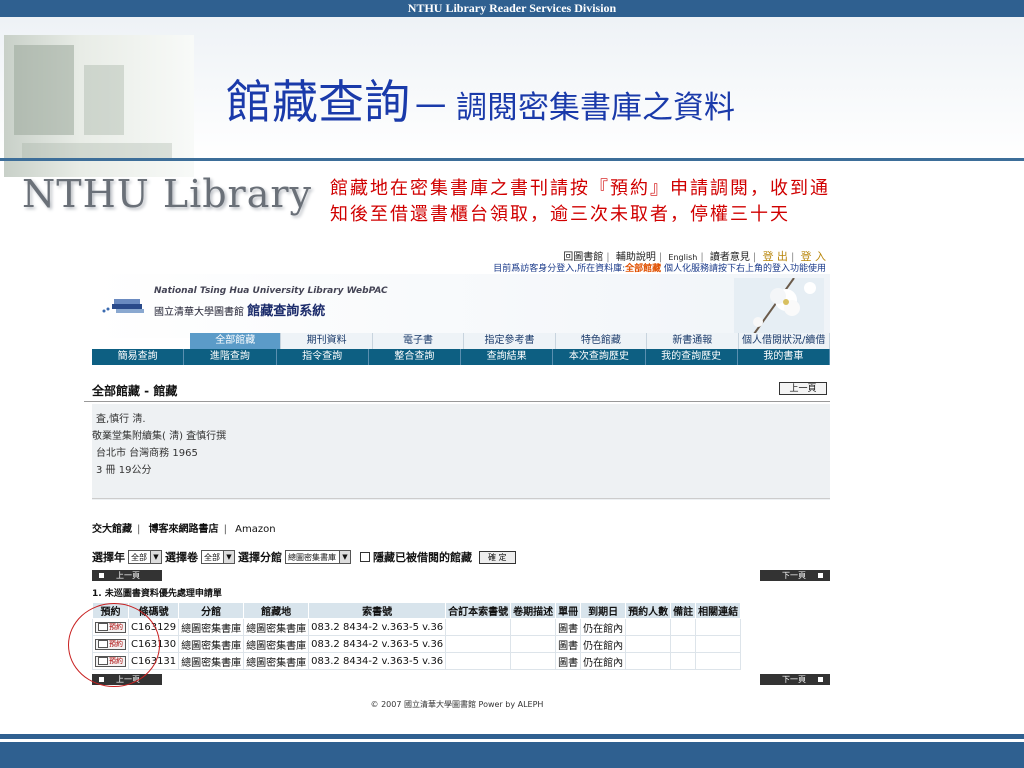 The image size is (1024, 768). I want to click on bib-title: 敬業堂集附續集( 淸) 査慎行撰, so click(159, 436).